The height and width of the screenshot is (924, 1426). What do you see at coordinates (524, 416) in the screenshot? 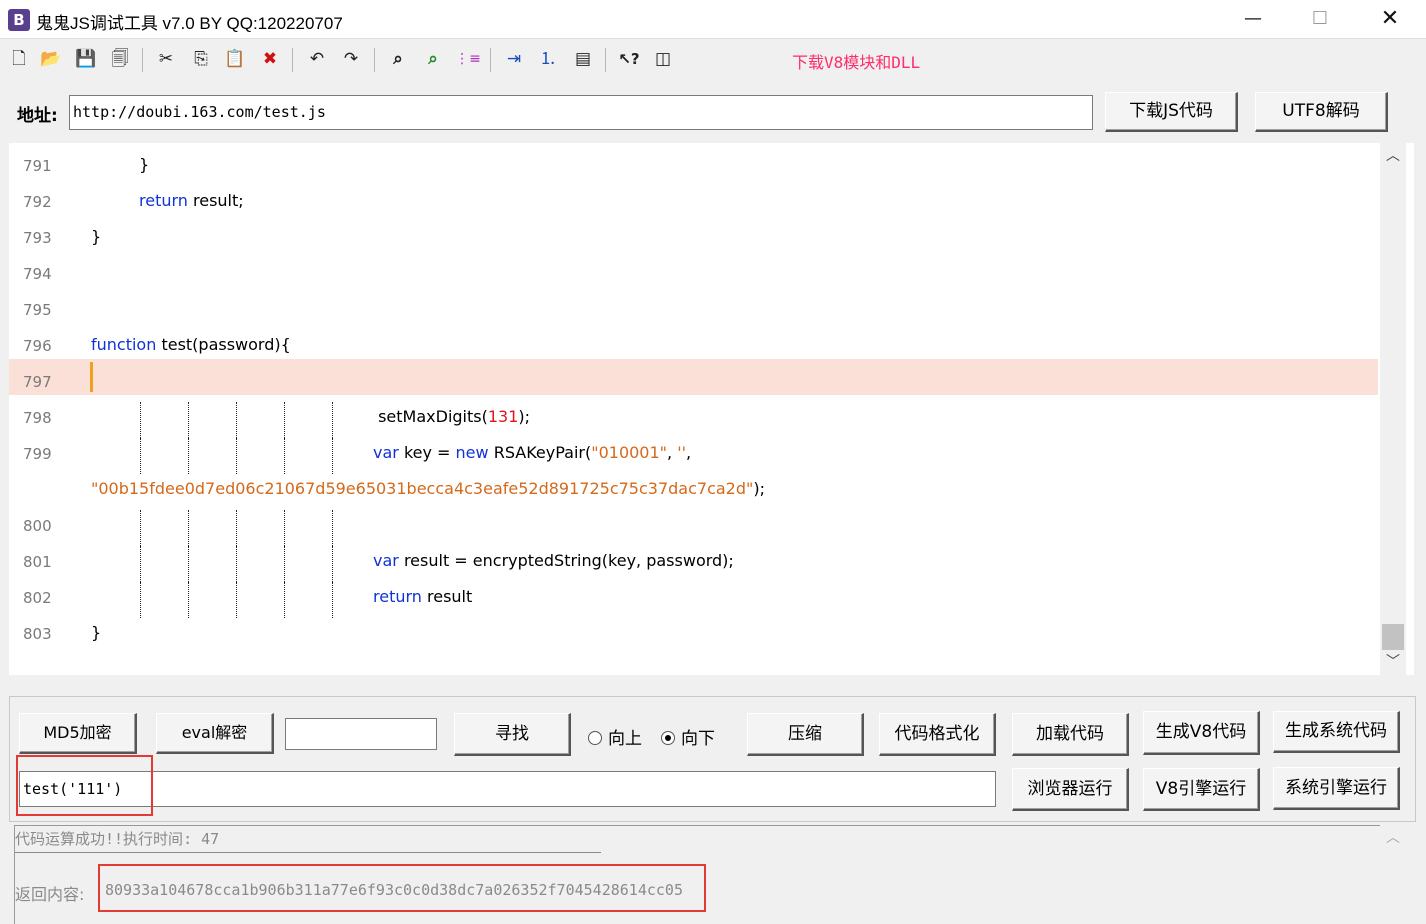
I see `code-text: );` at bounding box center [524, 416].